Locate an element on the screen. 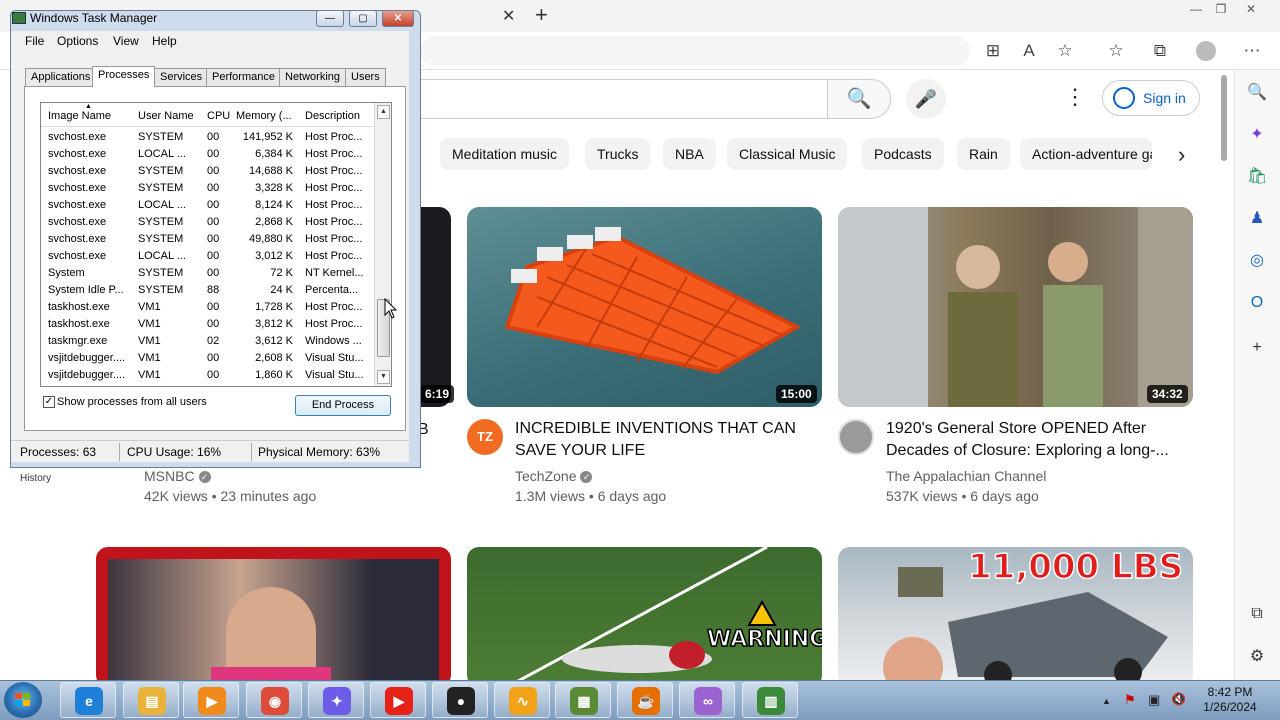 This screenshot has height=720, width=1280. video-thumbnail: 11,000 LBS is located at coordinates (1015, 617).